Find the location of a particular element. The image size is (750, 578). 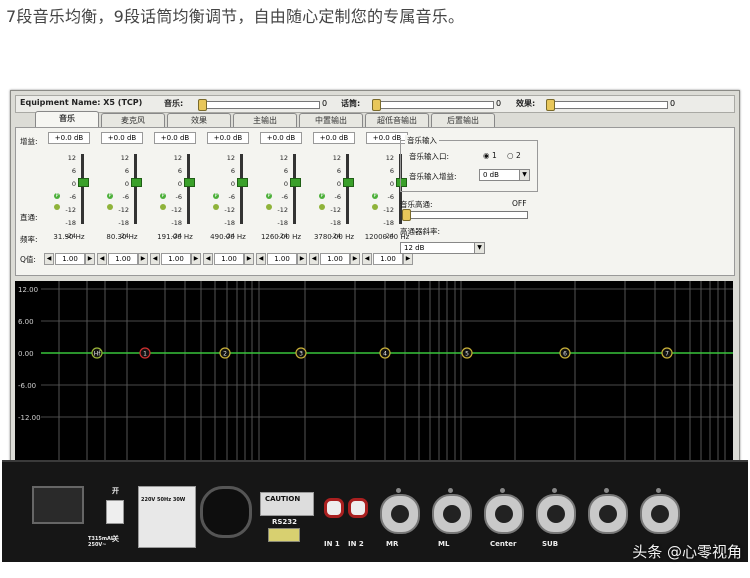

headline: 7段音乐均衡，9段话筒均衡调节，自由随心定制您的专属音乐。 is located at coordinates (235, 16).